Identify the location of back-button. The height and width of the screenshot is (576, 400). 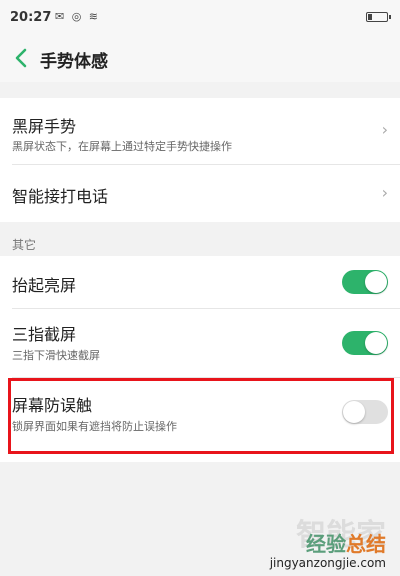
(22, 58).